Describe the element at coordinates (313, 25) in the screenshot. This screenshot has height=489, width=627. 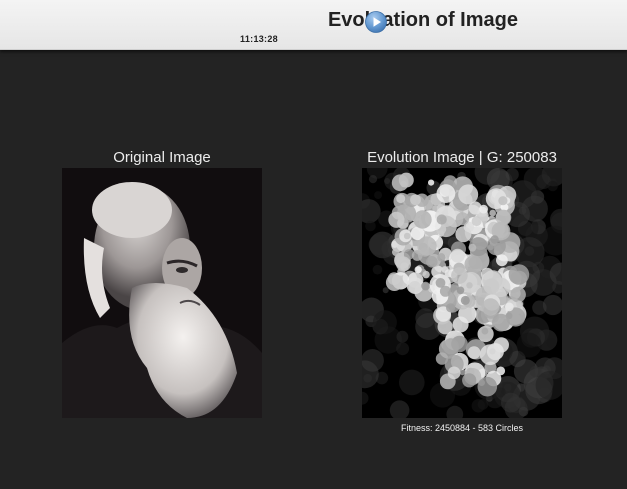
I see `app-header: Evoluation of Image 11:13:28` at that location.